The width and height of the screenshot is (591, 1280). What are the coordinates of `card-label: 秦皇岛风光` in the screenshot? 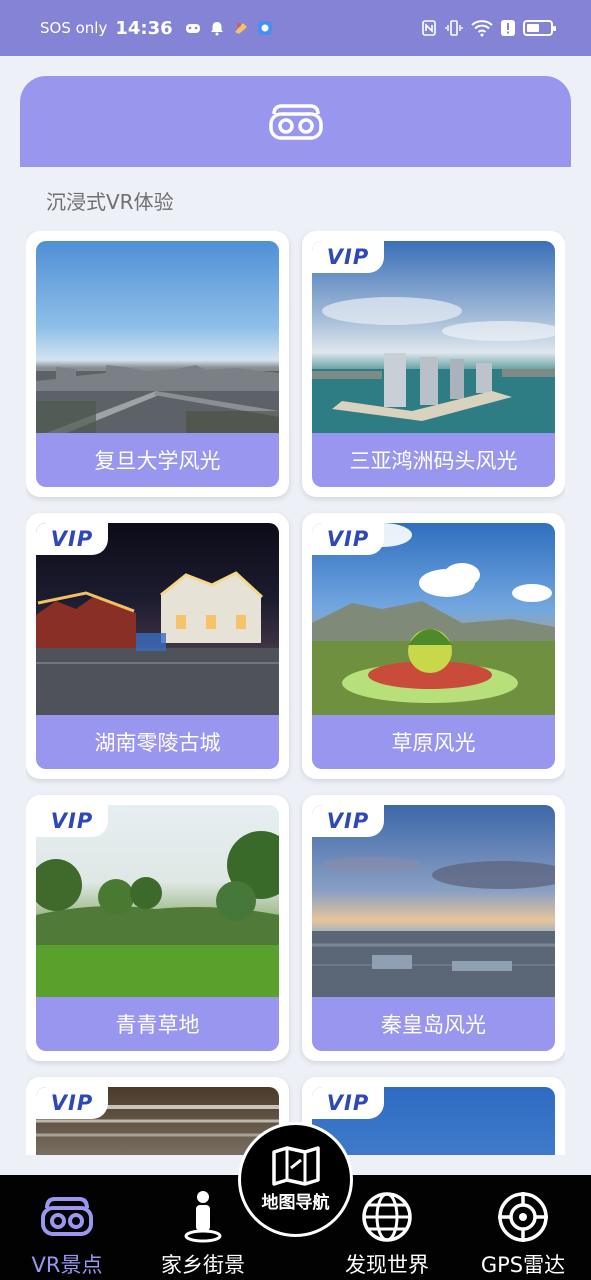 It's located at (433, 1024).